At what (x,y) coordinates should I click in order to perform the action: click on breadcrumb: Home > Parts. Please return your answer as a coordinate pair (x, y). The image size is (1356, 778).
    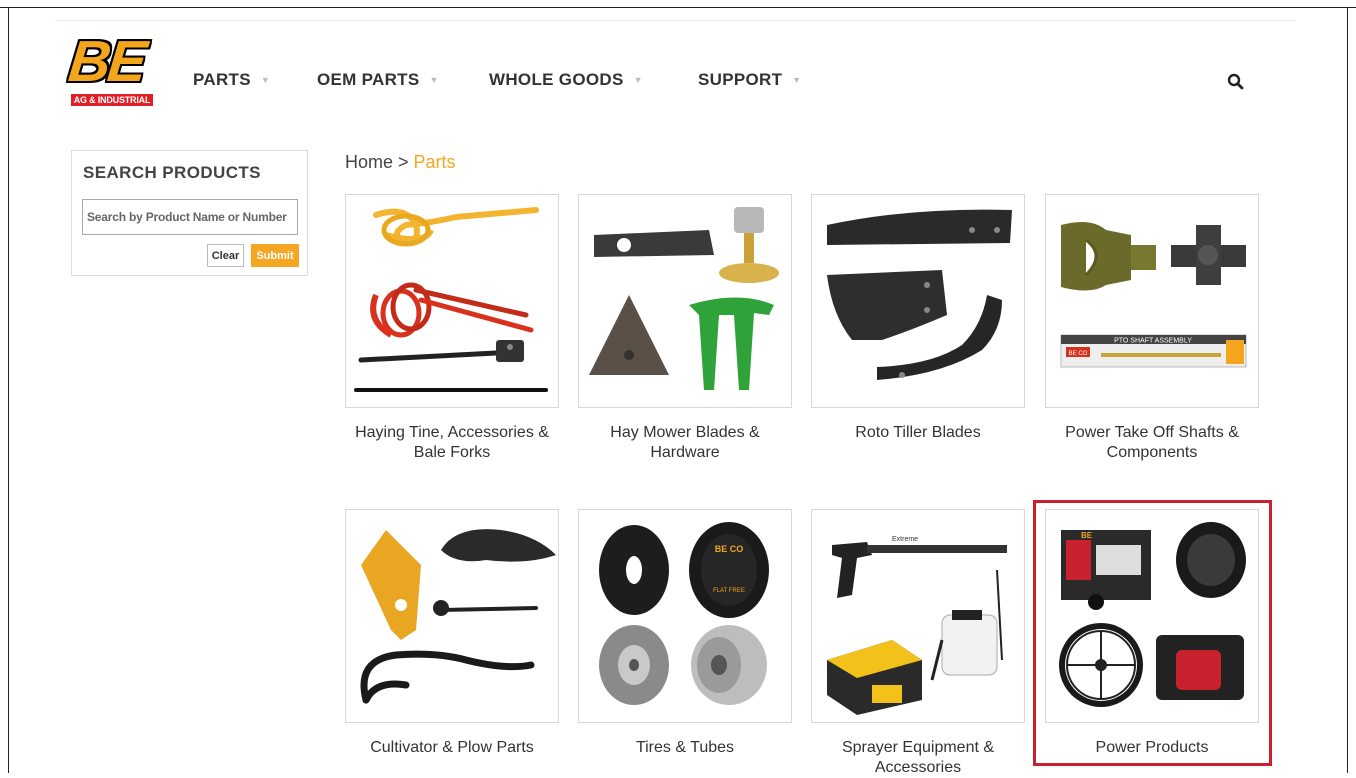
    Looking at the image, I should click on (400, 162).